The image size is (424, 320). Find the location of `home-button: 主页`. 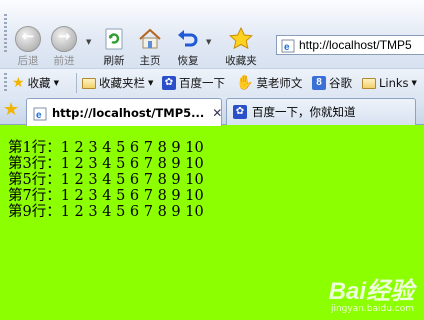

home-button: 主页 is located at coordinates (150, 35).